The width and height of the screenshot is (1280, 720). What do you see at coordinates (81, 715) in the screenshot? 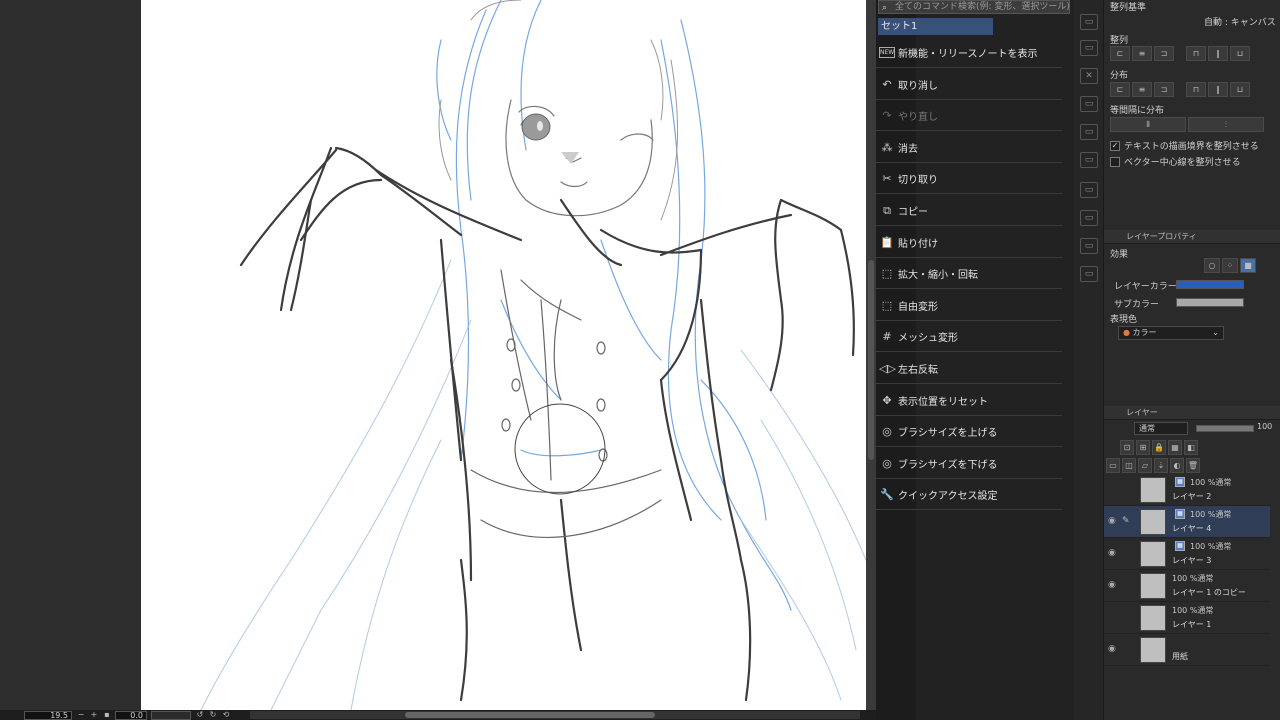
I see `zoom-out-button: −` at bounding box center [81, 715].